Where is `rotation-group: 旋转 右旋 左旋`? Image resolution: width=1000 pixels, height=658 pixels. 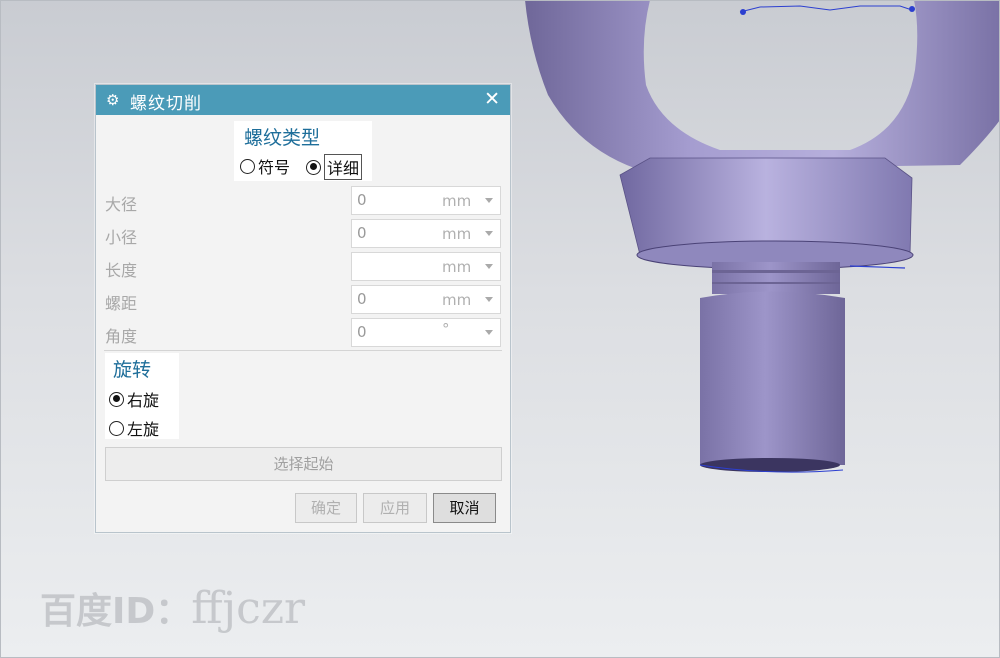 rotation-group: 旋转 右旋 左旋 is located at coordinates (142, 396).